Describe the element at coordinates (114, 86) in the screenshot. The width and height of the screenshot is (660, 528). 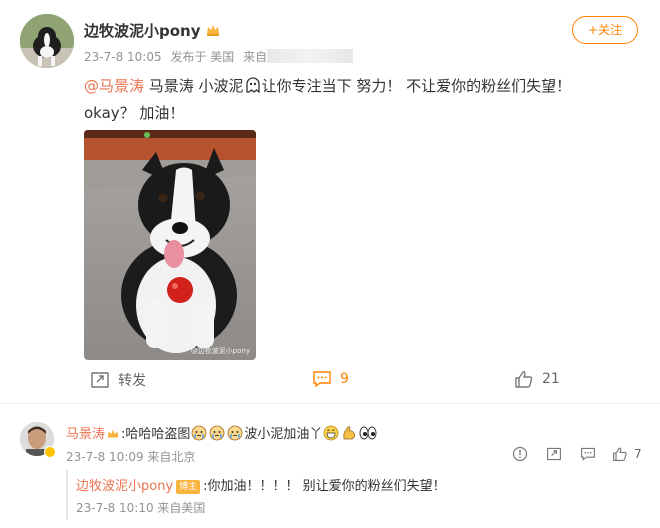
I see `mention-link: @马景涛` at that location.